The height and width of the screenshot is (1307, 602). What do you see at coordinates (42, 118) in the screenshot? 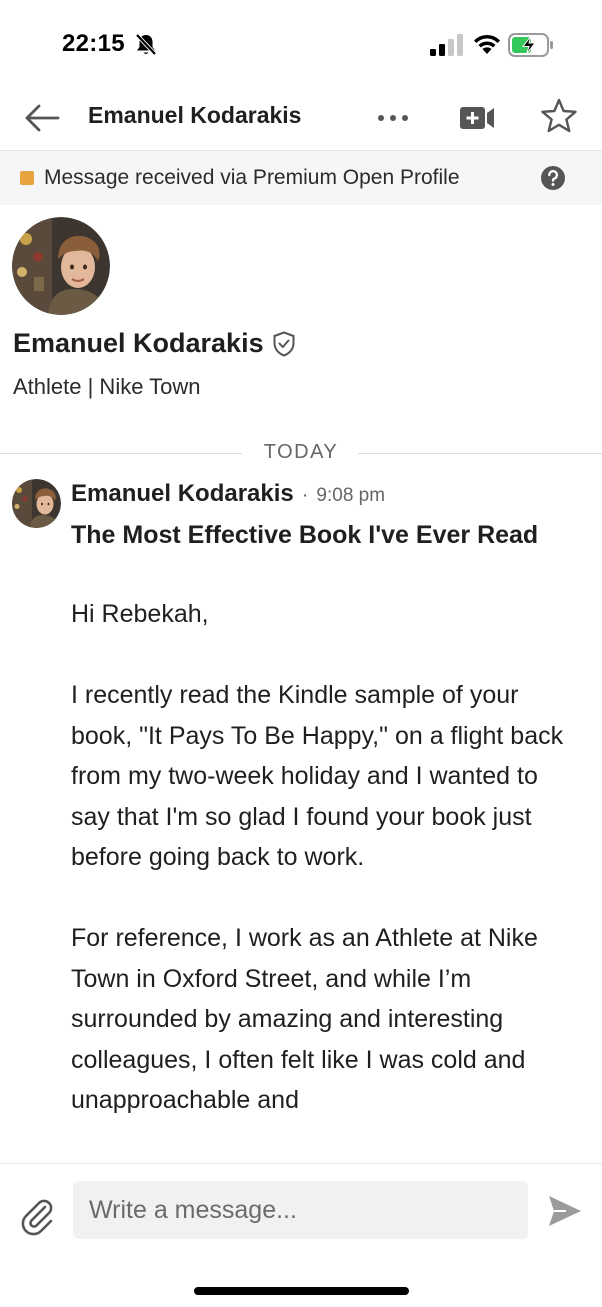
I see `back-arrow-icon` at bounding box center [42, 118].